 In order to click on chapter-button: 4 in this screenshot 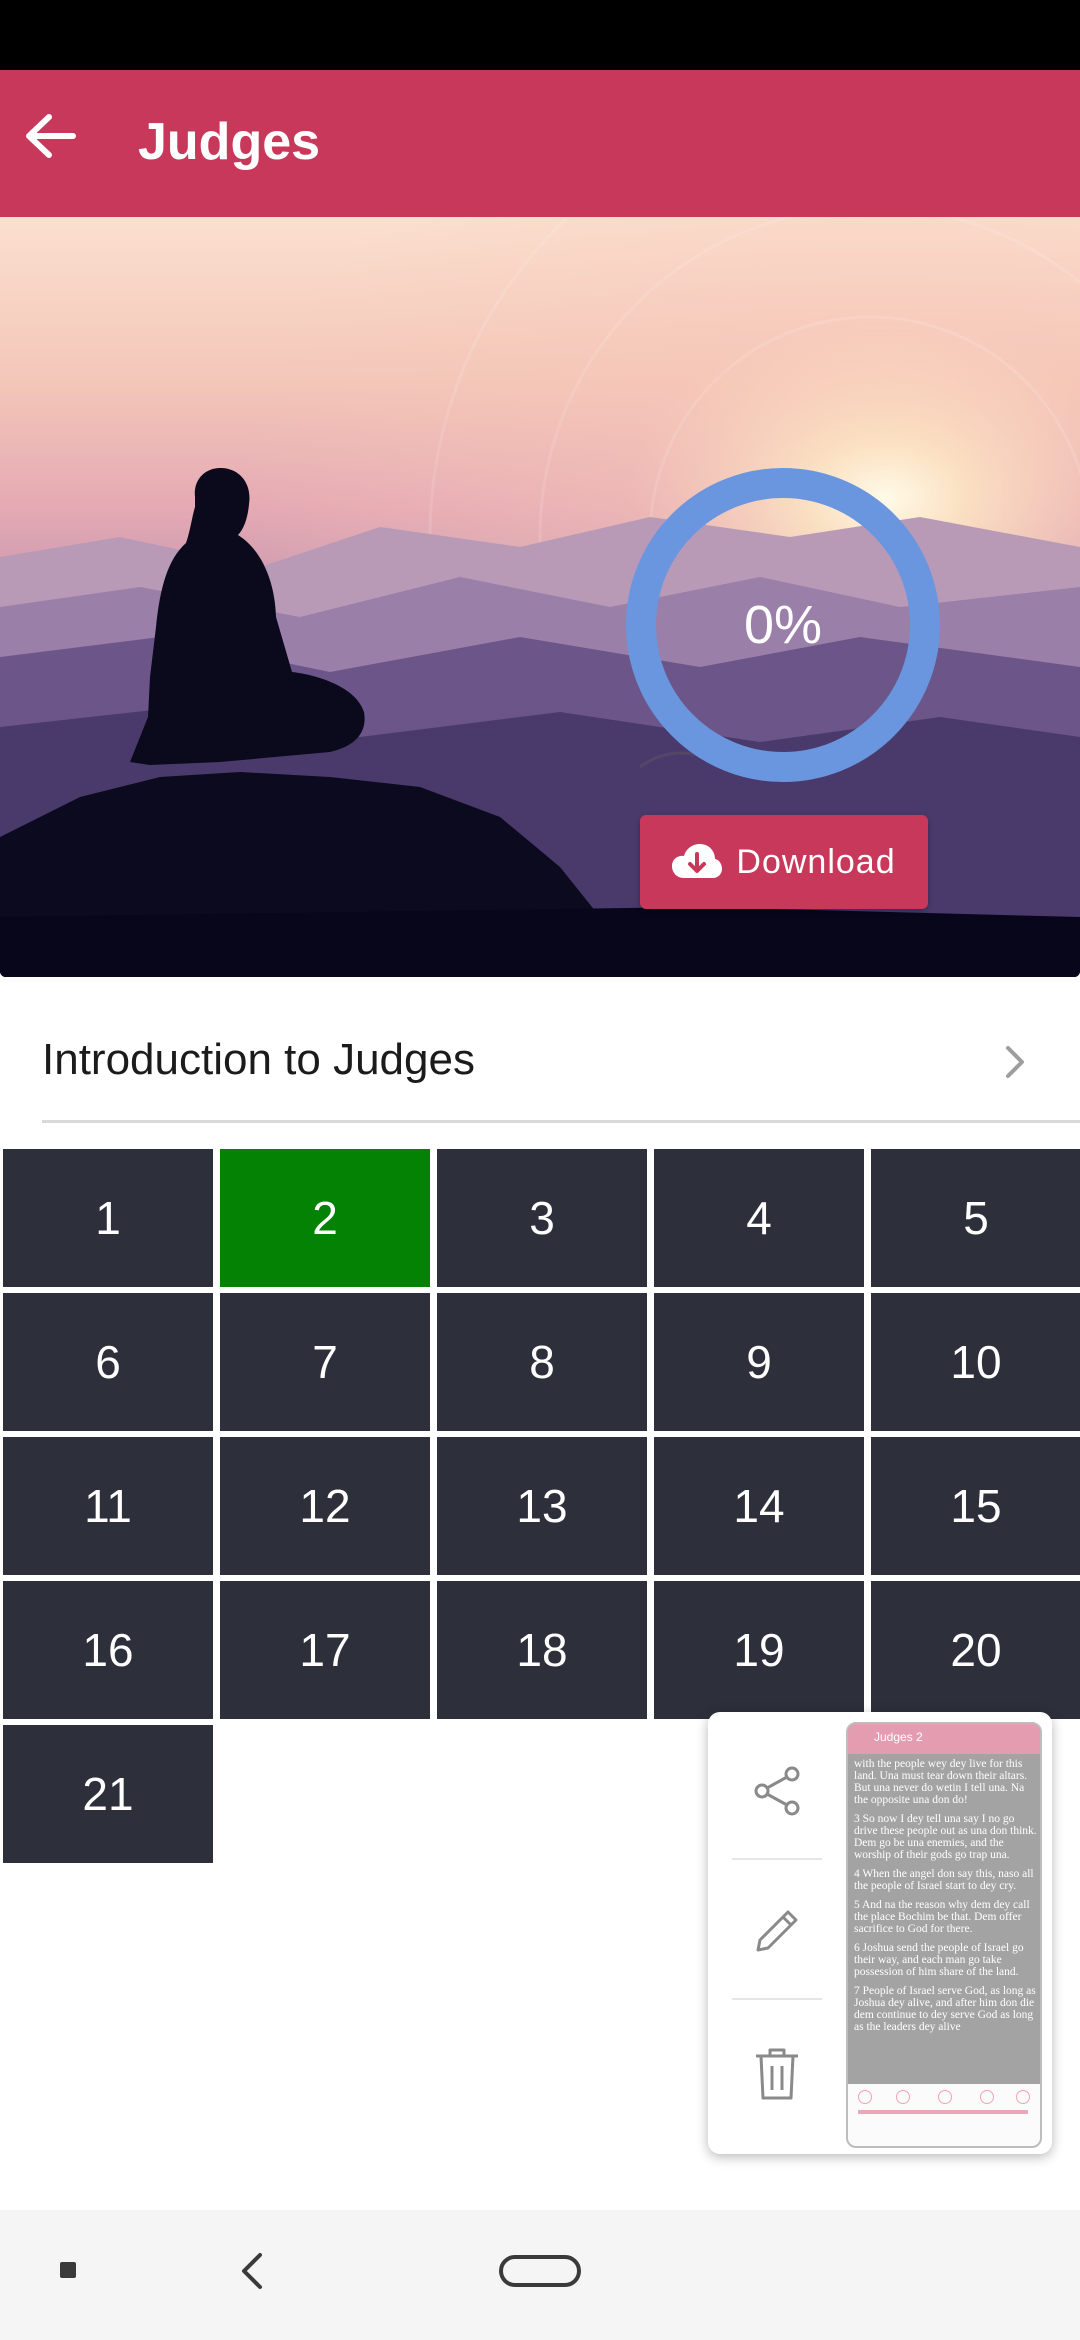, I will do `click(759, 1218)`.